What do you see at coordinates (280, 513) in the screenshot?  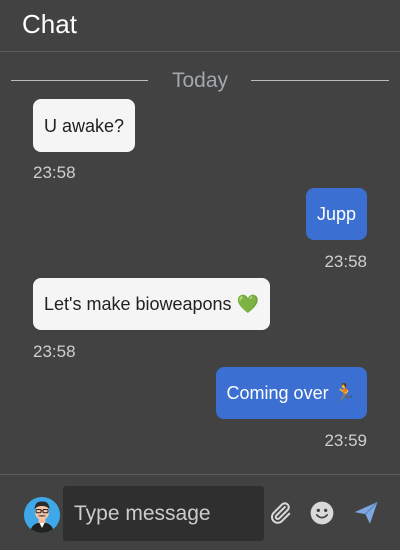 I see `paperclip-icon` at bounding box center [280, 513].